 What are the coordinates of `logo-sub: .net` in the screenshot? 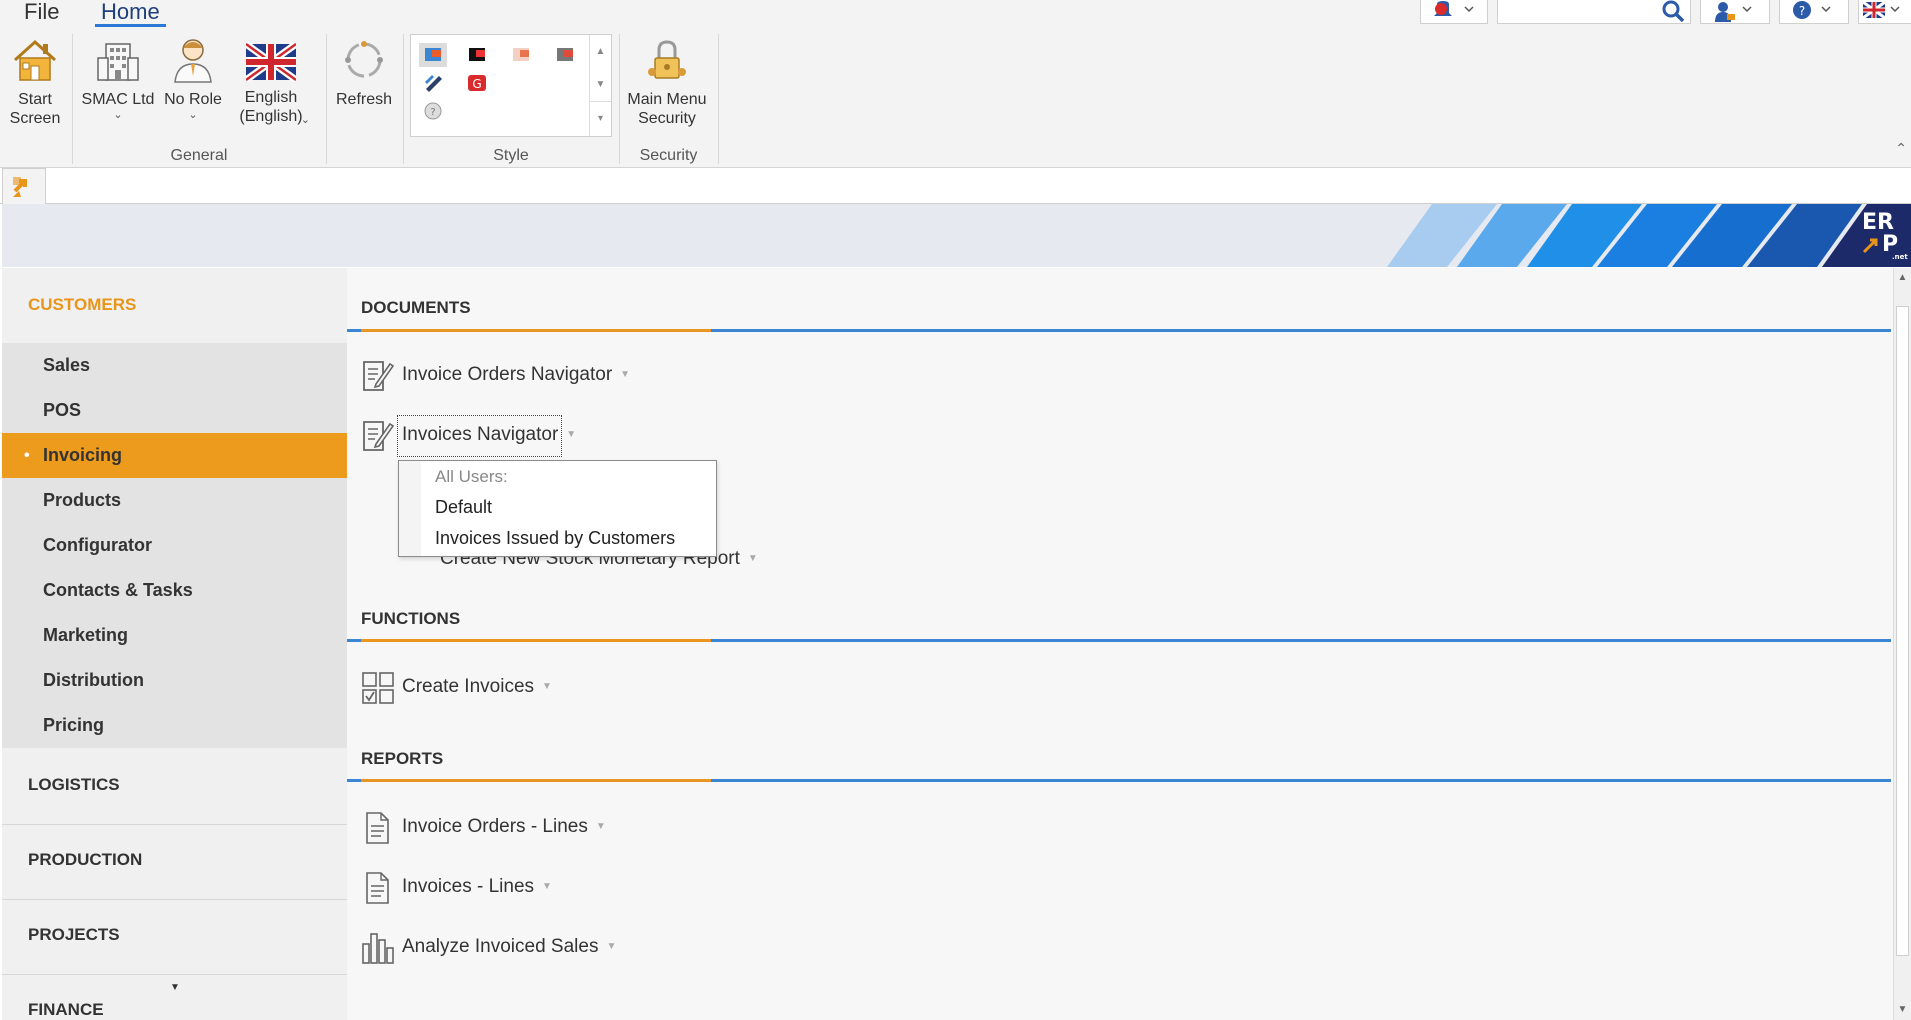 It's located at (1900, 257).